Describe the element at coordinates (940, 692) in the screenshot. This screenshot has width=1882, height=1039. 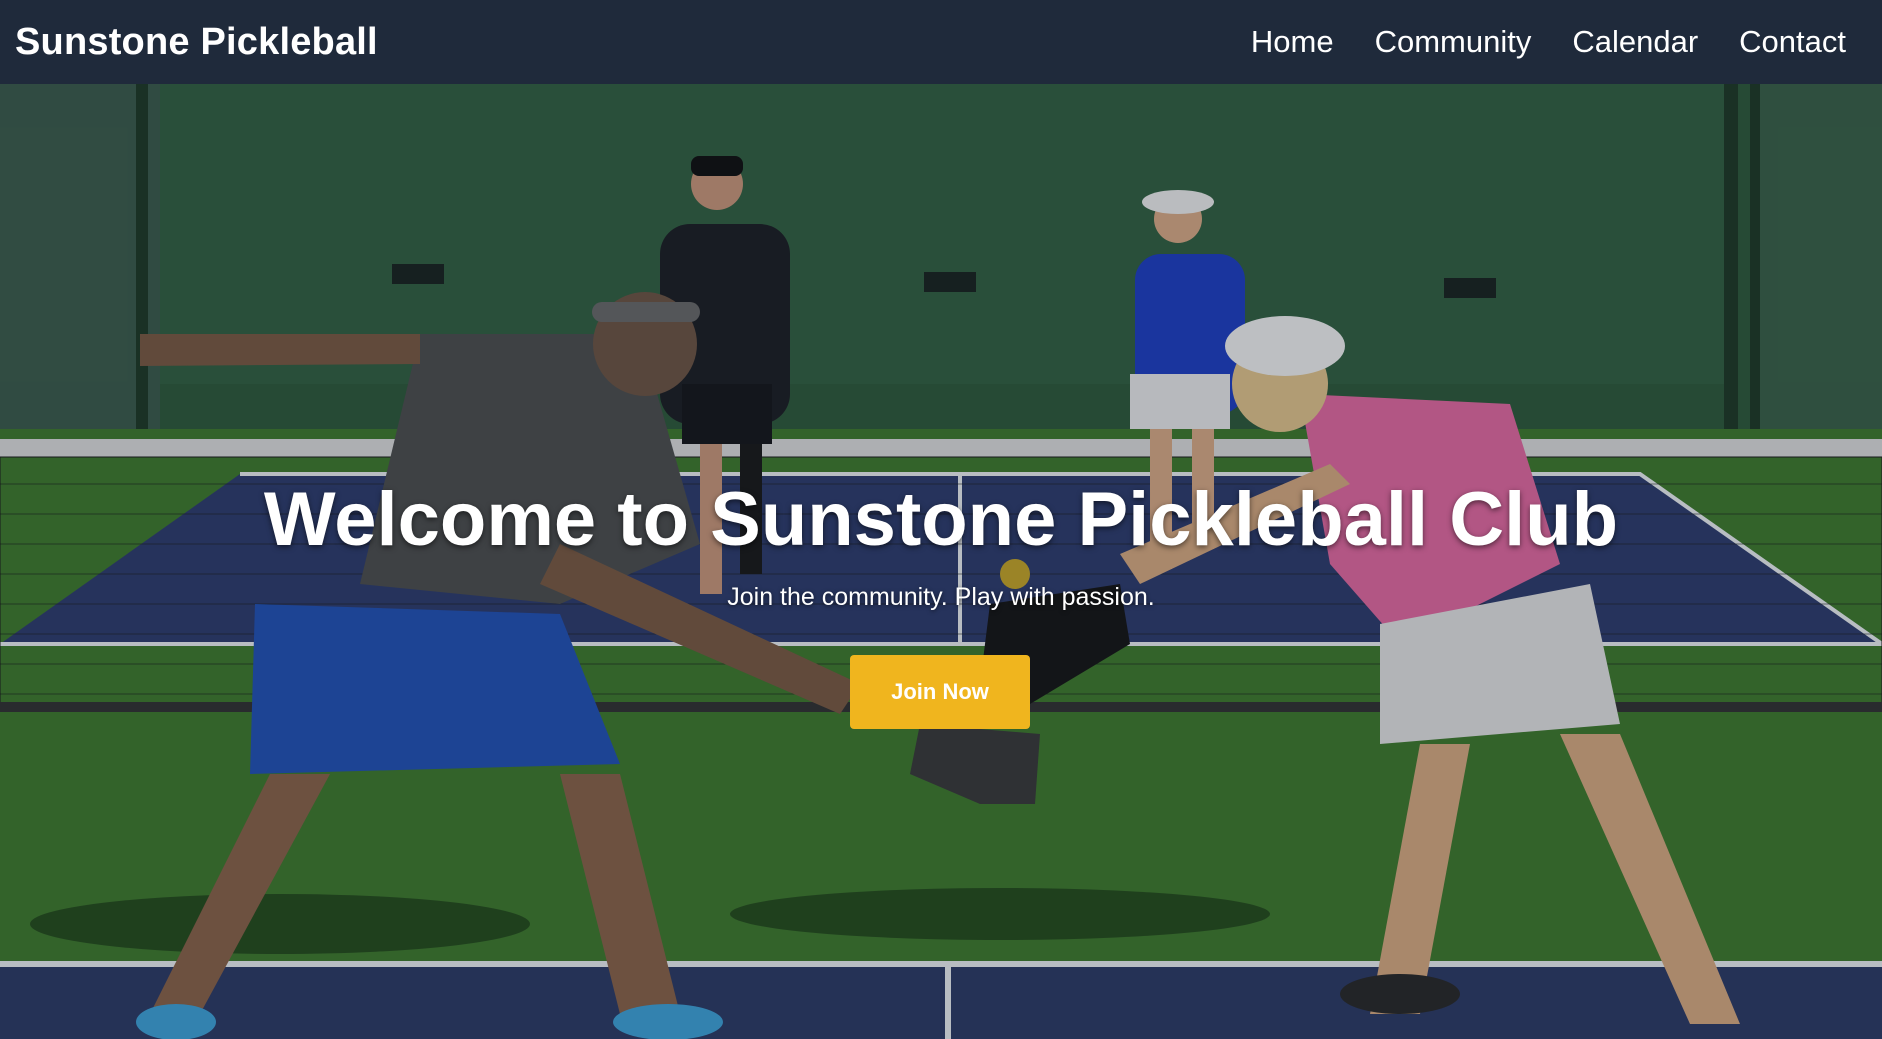
I see `join-now-button: Join Now` at that location.